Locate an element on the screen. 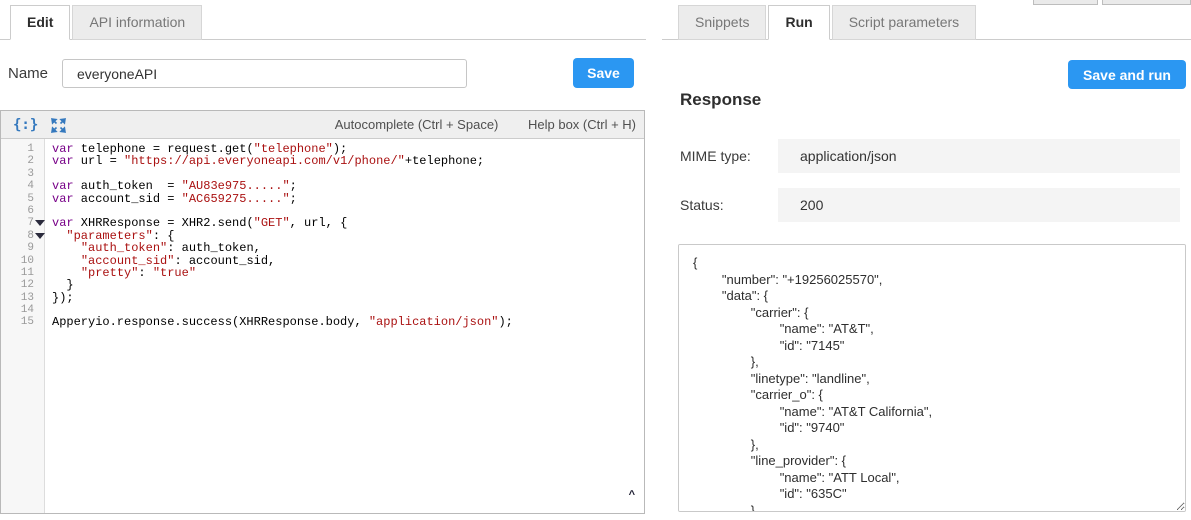 Image resolution: width=1191 pixels, height=520 pixels. line-number: 5 is located at coordinates (30, 198).